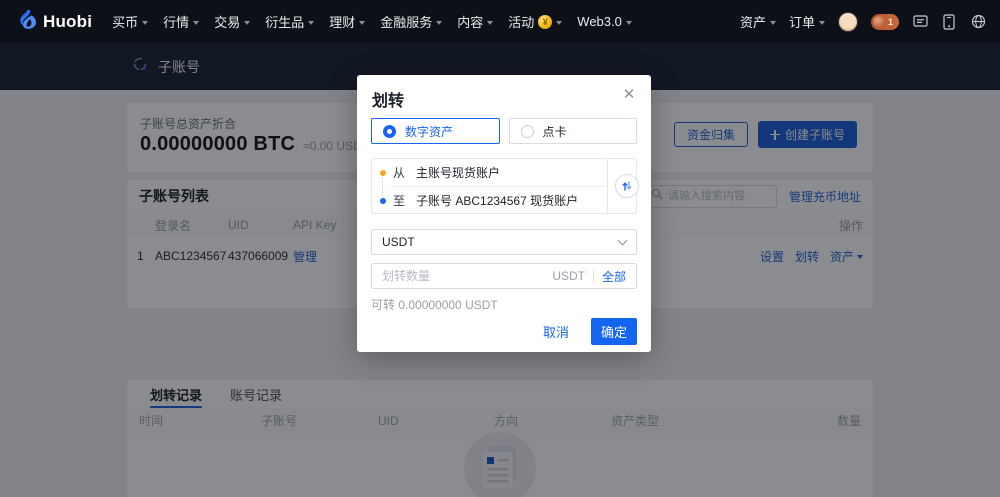 This screenshot has height=497, width=1000. What do you see at coordinates (458, 173) in the screenshot?
I see `from-account-value: 主账号现货账户` at bounding box center [458, 173].